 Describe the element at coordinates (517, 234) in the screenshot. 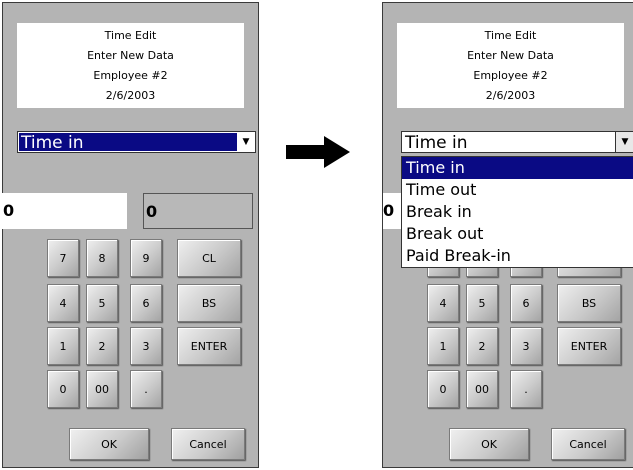

I see `dropdown-option: Break out` at that location.